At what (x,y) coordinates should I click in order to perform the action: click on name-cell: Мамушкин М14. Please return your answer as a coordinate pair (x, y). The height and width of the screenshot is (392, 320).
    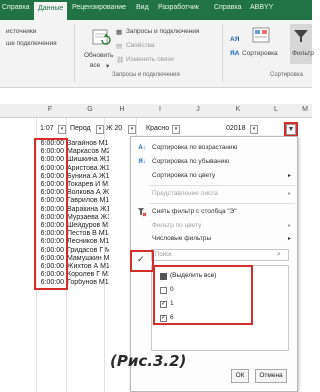
    Looking at the image, I should click on (88, 258).